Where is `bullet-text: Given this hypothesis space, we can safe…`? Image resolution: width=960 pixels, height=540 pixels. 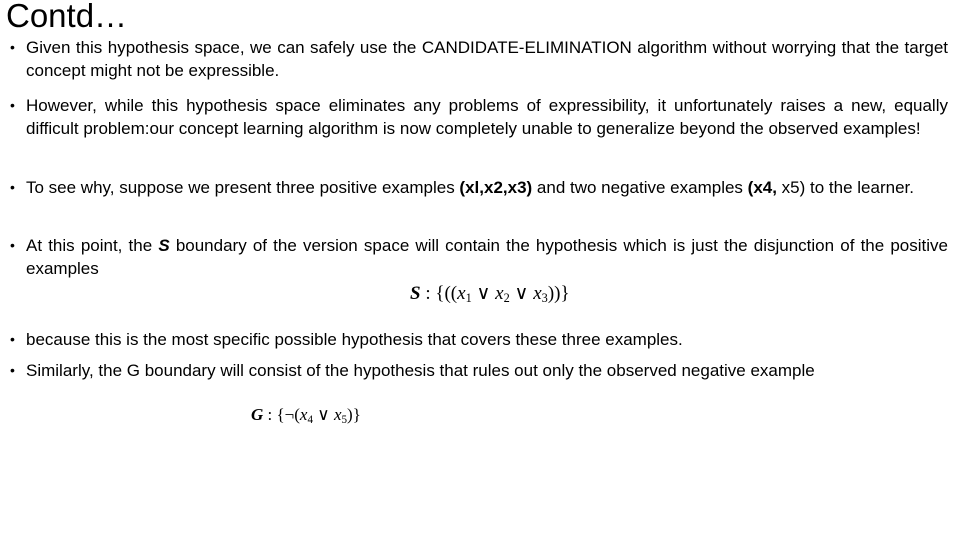 bullet-text: Given this hypothesis space, we can safe… is located at coordinates (487, 59).